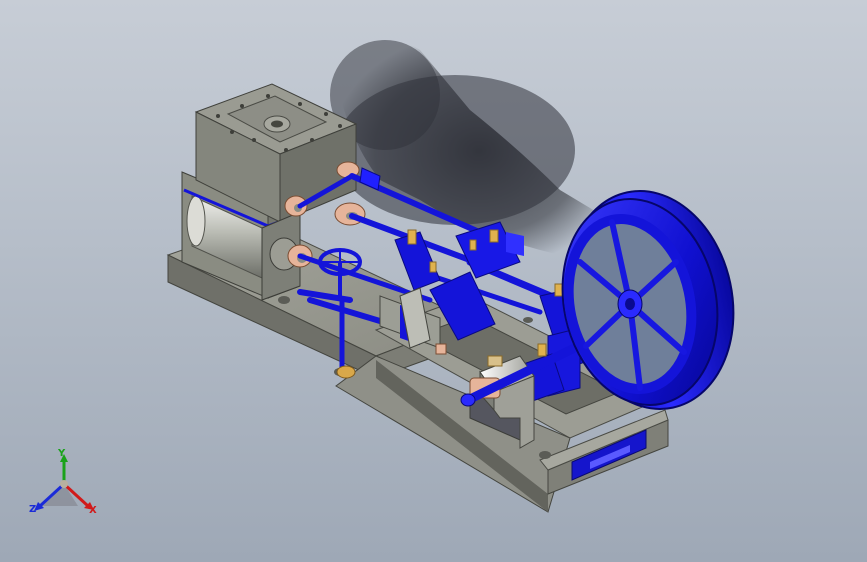 The width and height of the screenshot is (867, 562). Describe the element at coordinates (33, 509) in the screenshot. I see `z-axis-label: Z` at that location.